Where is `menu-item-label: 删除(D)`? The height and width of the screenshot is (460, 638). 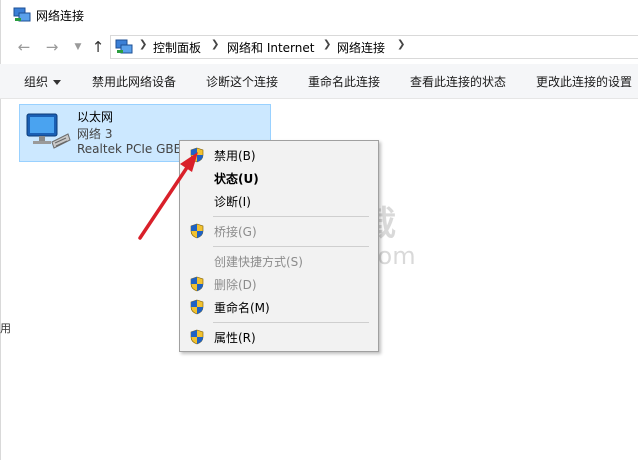
menu-item-label: 删除(D) is located at coordinates (235, 285).